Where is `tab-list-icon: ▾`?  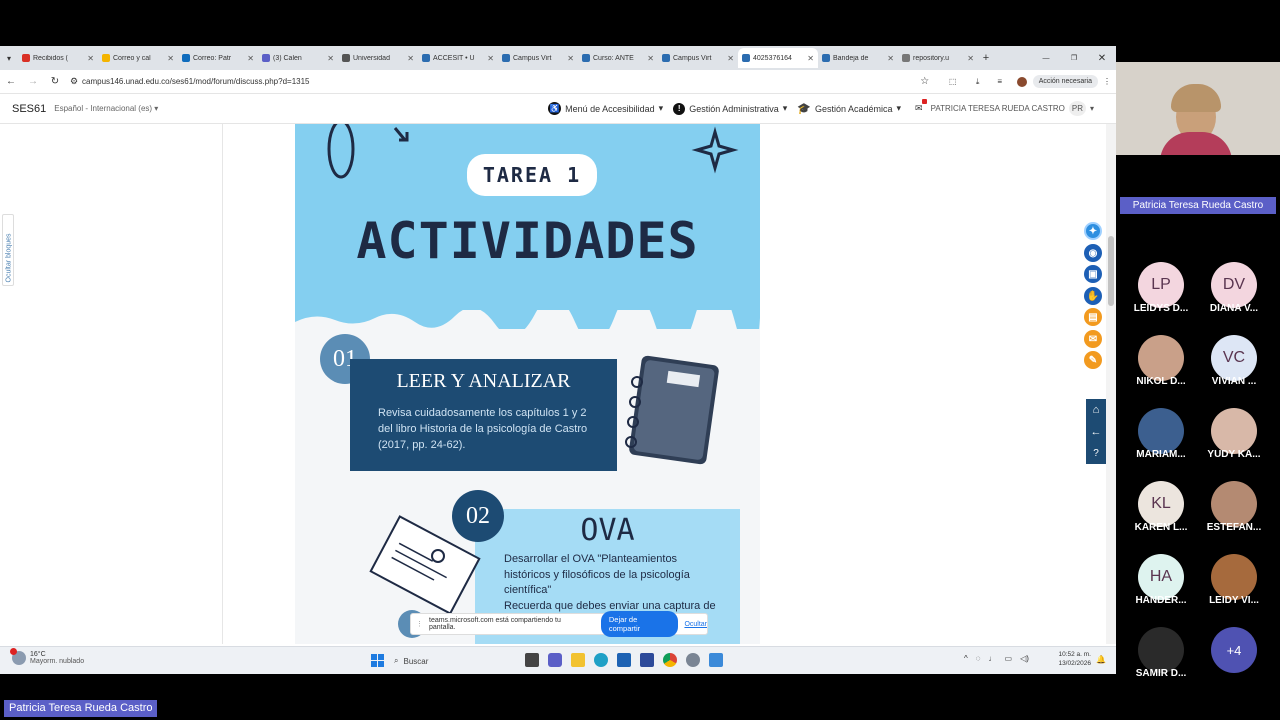
tab-list-icon: ▾ is located at coordinates (9, 58).